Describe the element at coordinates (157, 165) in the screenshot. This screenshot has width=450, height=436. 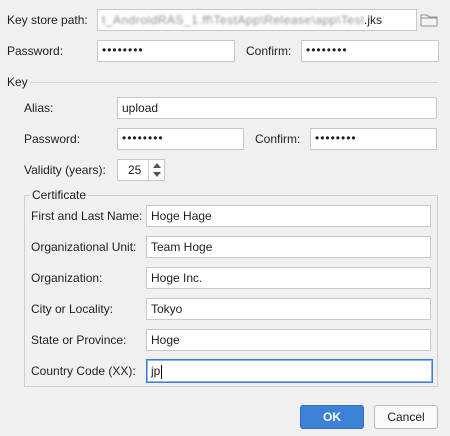
I see `spinner-up-icon` at that location.